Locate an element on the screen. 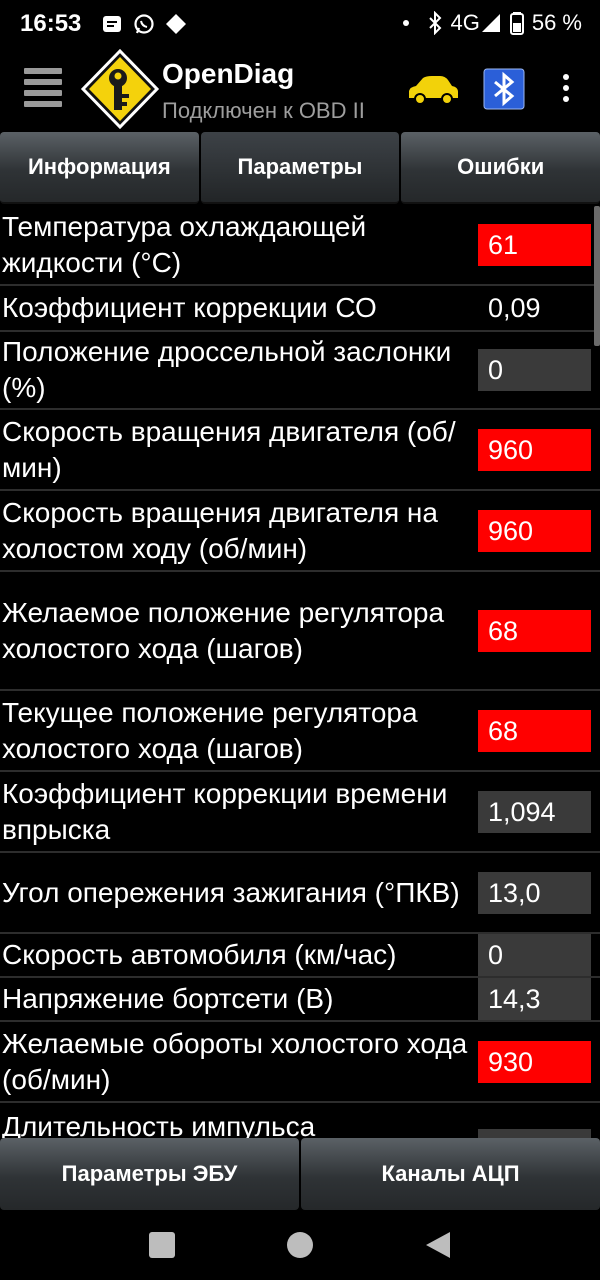 The width and height of the screenshot is (600, 1280). table-row: Угол опережения зажигания (°ПКВ) 13,0 is located at coordinates (300, 893).